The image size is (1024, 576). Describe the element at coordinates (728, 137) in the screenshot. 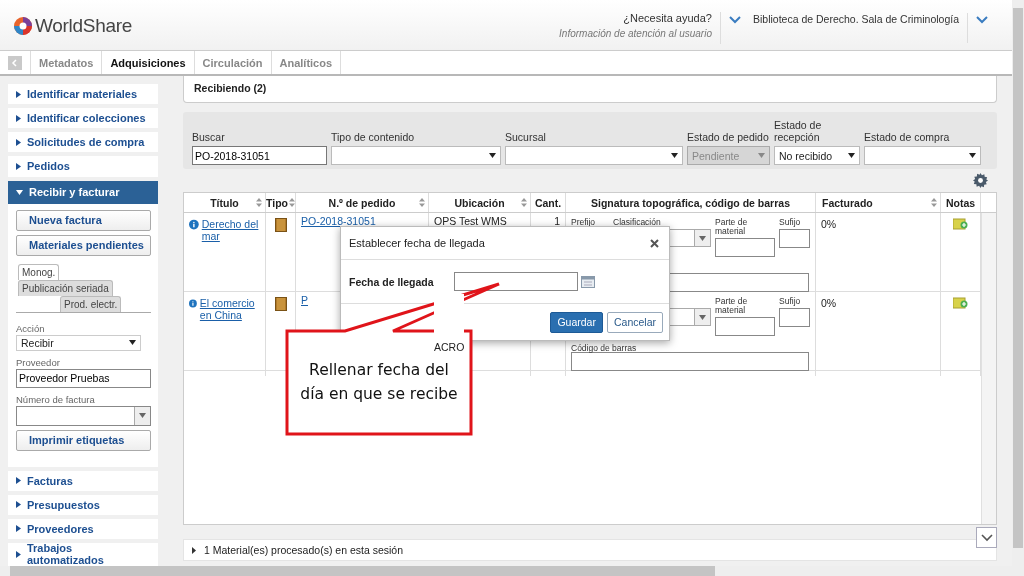

I see `filter-label: Estado de pedido` at that location.